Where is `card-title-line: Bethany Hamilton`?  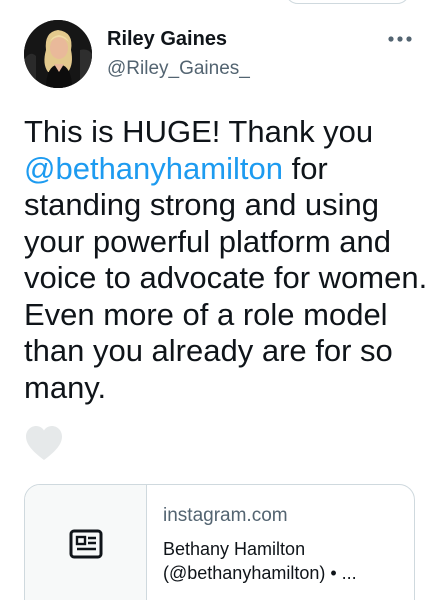
card-title-line: Bethany Hamilton is located at coordinates (234, 549).